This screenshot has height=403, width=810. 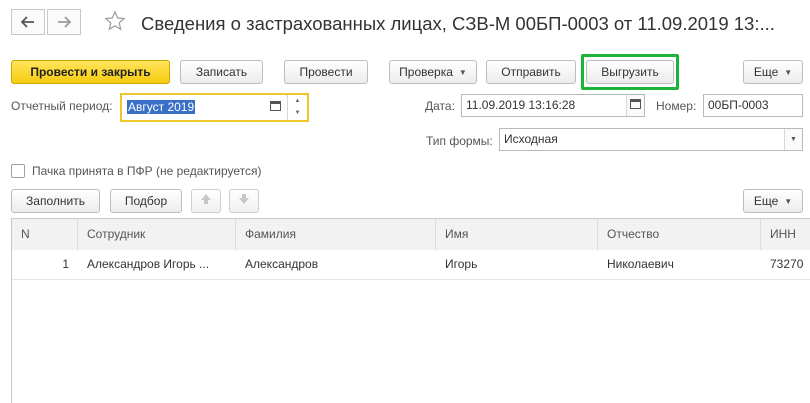 What do you see at coordinates (521, 105) in the screenshot?
I see `date-value: 11.09.2019 13:16:28` at bounding box center [521, 105].